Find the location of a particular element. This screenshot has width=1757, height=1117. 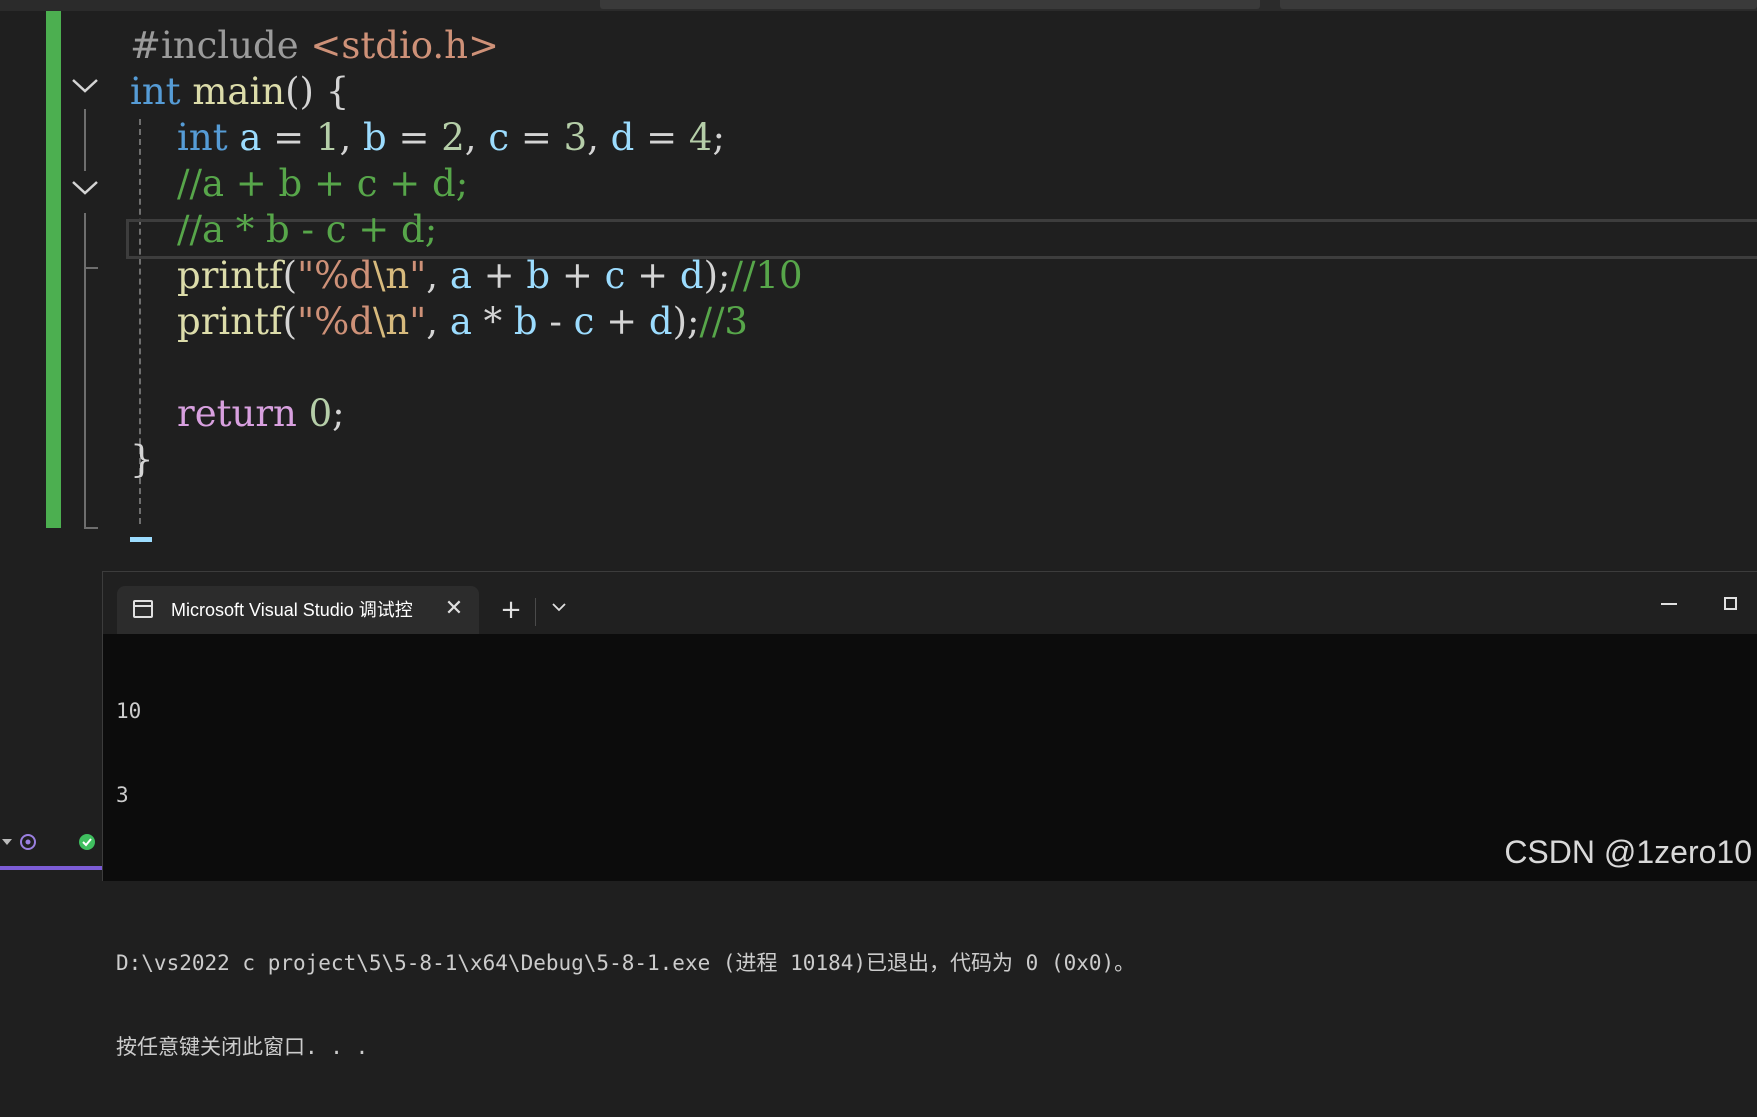

code-token: main is located at coordinates (238, 91).